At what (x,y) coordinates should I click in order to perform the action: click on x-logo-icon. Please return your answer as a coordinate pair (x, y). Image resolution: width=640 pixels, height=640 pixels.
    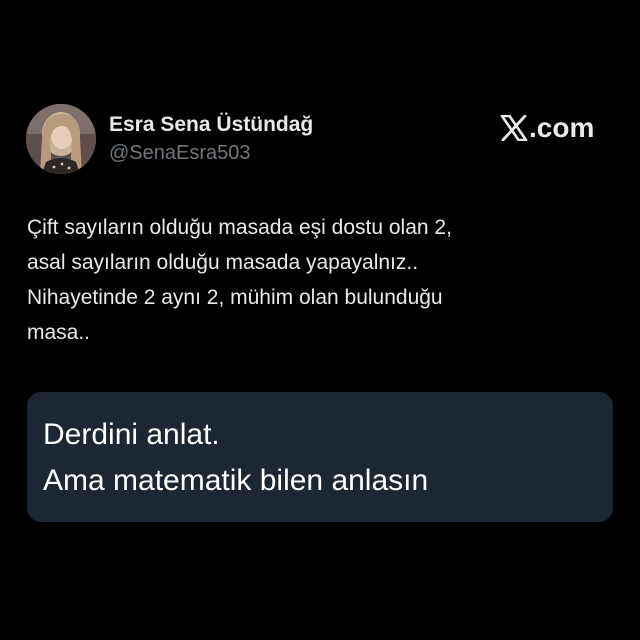
    Looking at the image, I should click on (514, 128).